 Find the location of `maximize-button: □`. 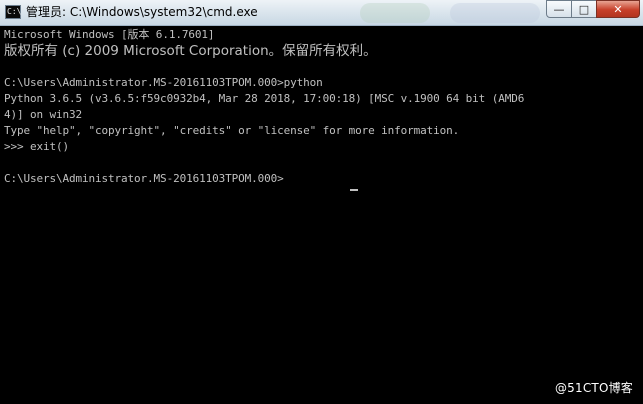

maximize-button: □ is located at coordinates (584, 9).